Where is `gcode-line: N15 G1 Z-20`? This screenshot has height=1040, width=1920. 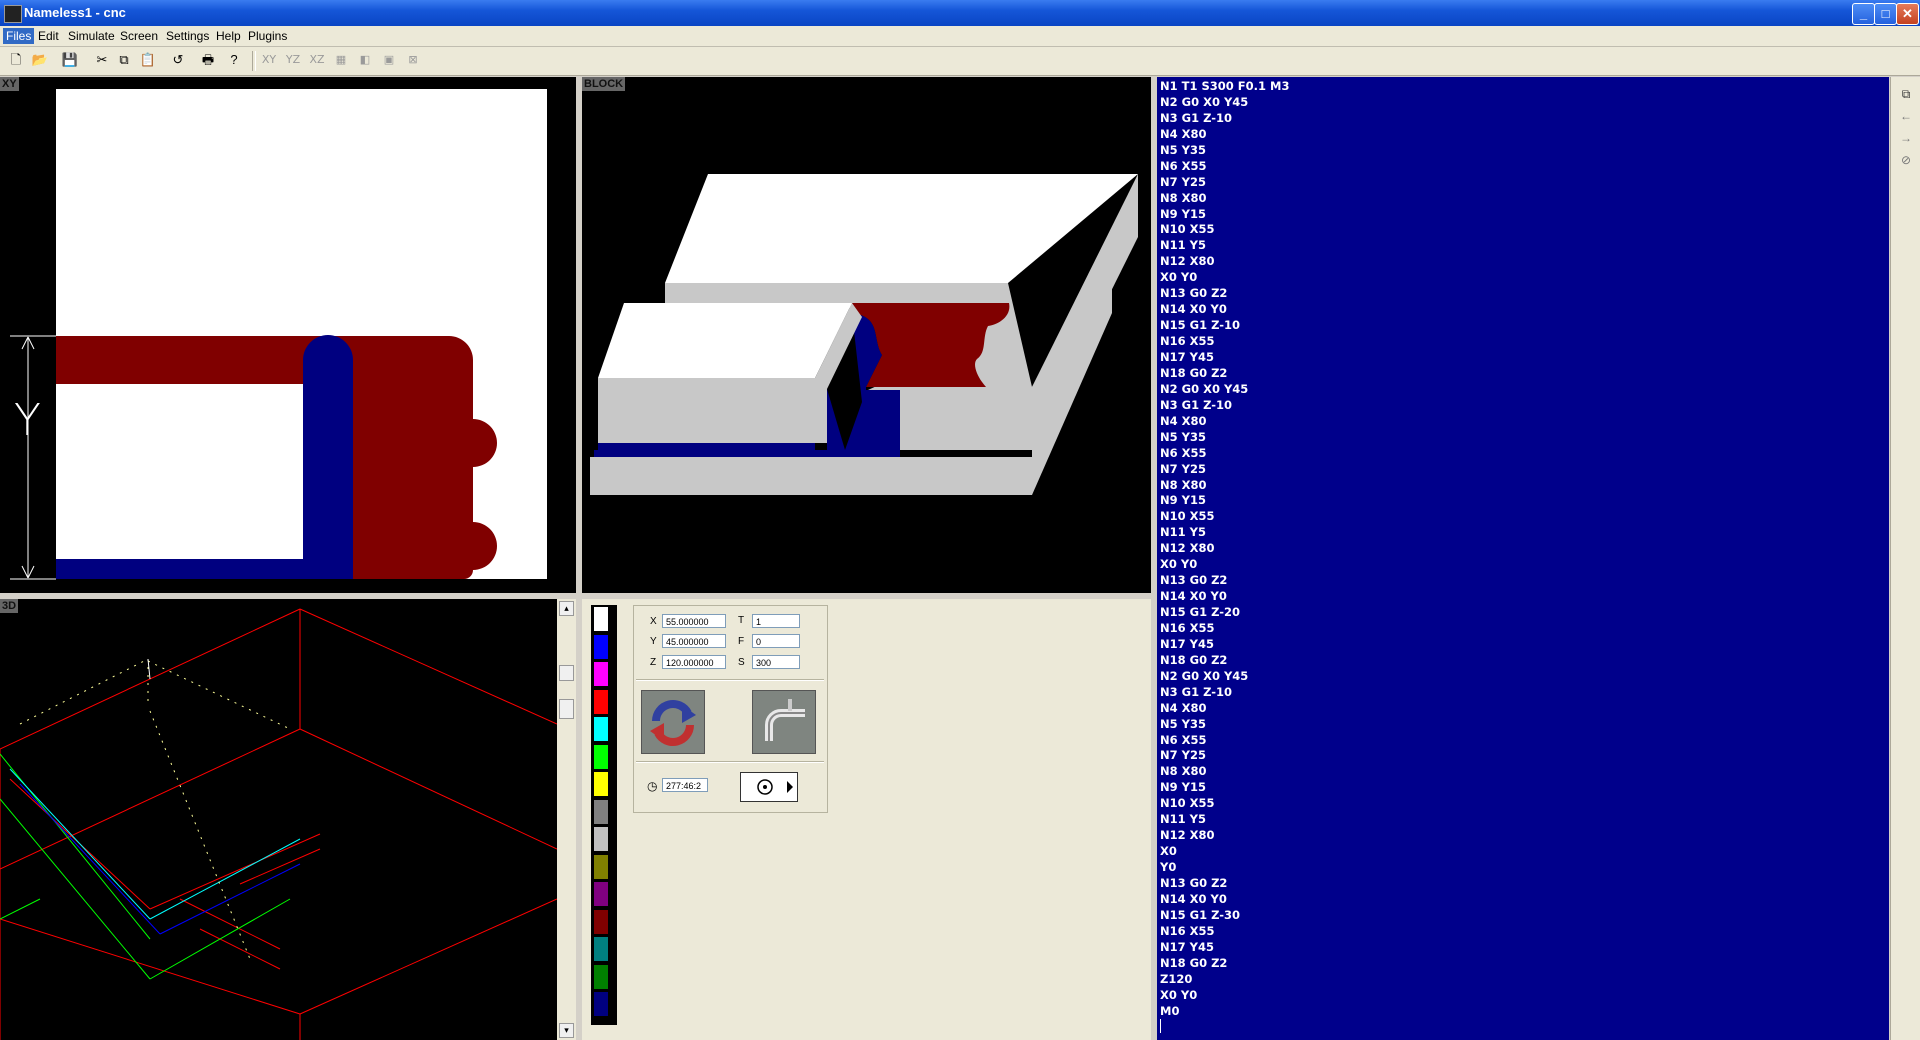
gcode-line: N15 G1 Z-20 is located at coordinates (1200, 612).